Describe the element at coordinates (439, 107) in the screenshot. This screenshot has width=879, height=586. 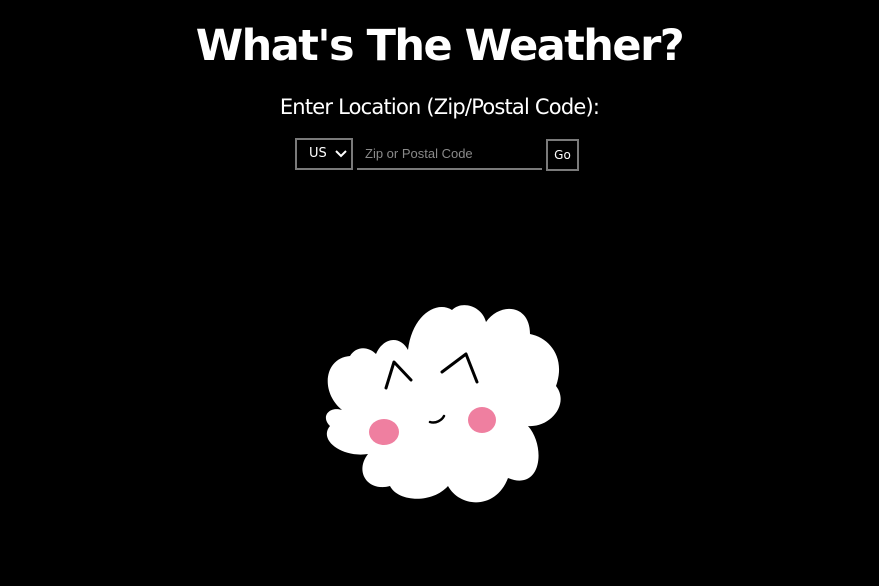
I see `location-prompt: Enter Location (Zip/Postal Code):` at that location.